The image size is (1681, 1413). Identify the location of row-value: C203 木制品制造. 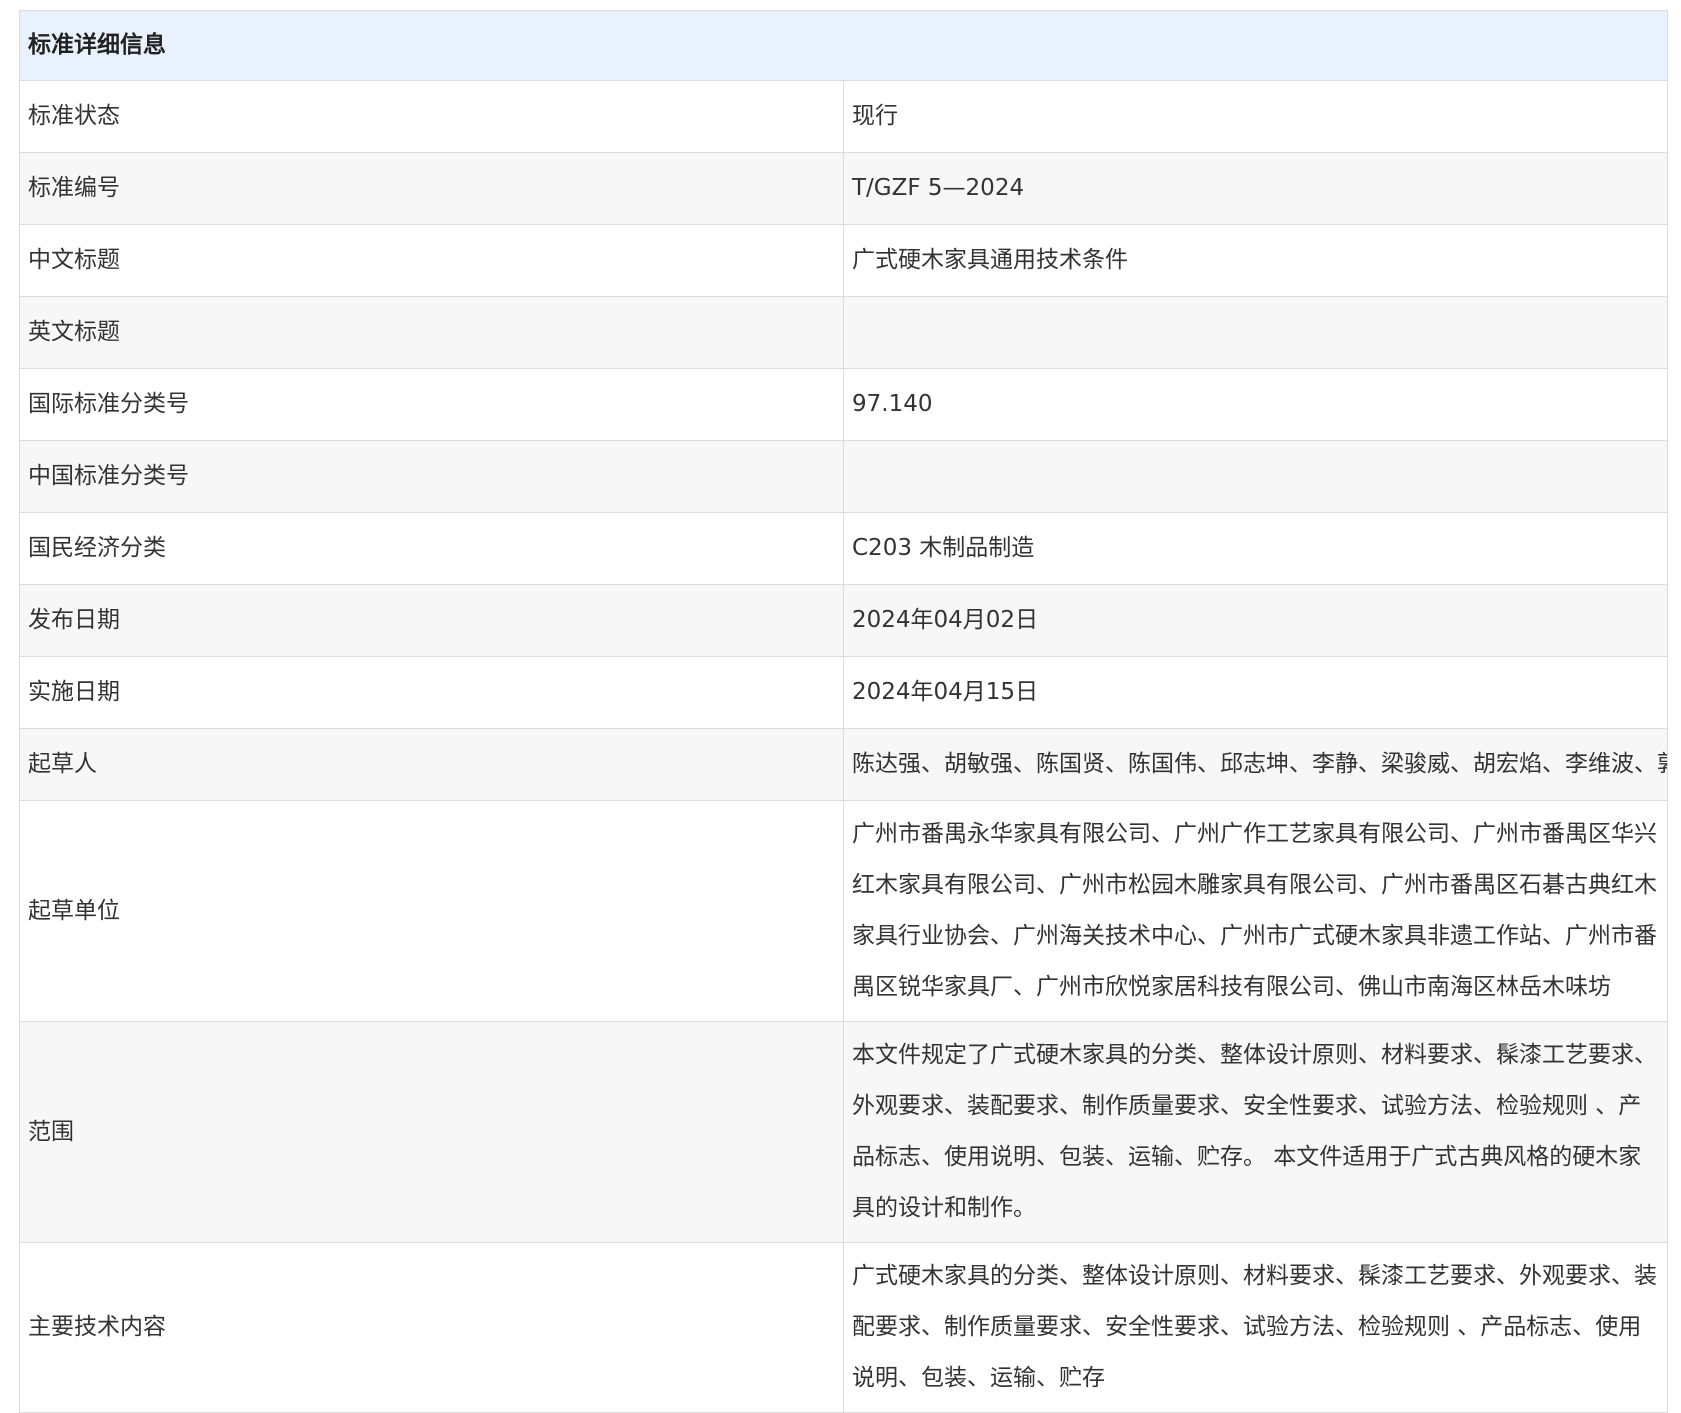
(1255, 548).